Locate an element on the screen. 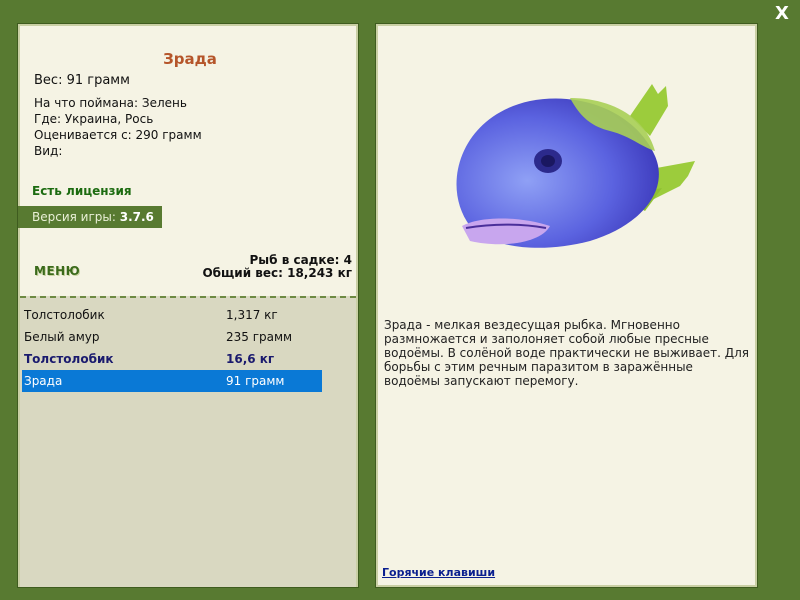 Image resolution: width=800 pixels, height=600 pixels. fish-valued-from: Оценивается с: 290 грамм is located at coordinates (118, 135).